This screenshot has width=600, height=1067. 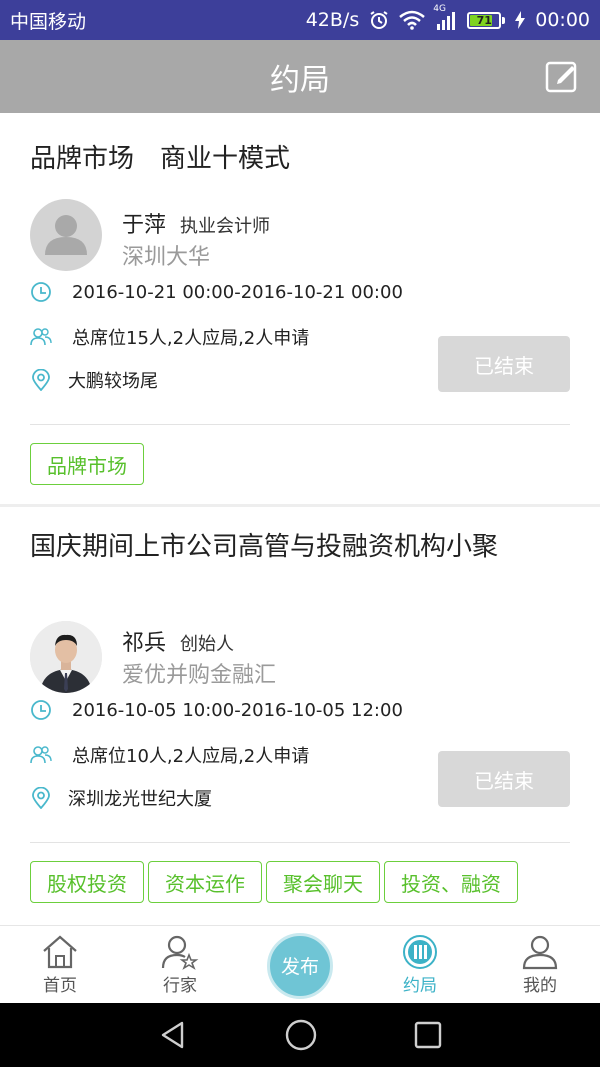 I want to click on tab-meetups-label: 约局, so click(x=420, y=986).